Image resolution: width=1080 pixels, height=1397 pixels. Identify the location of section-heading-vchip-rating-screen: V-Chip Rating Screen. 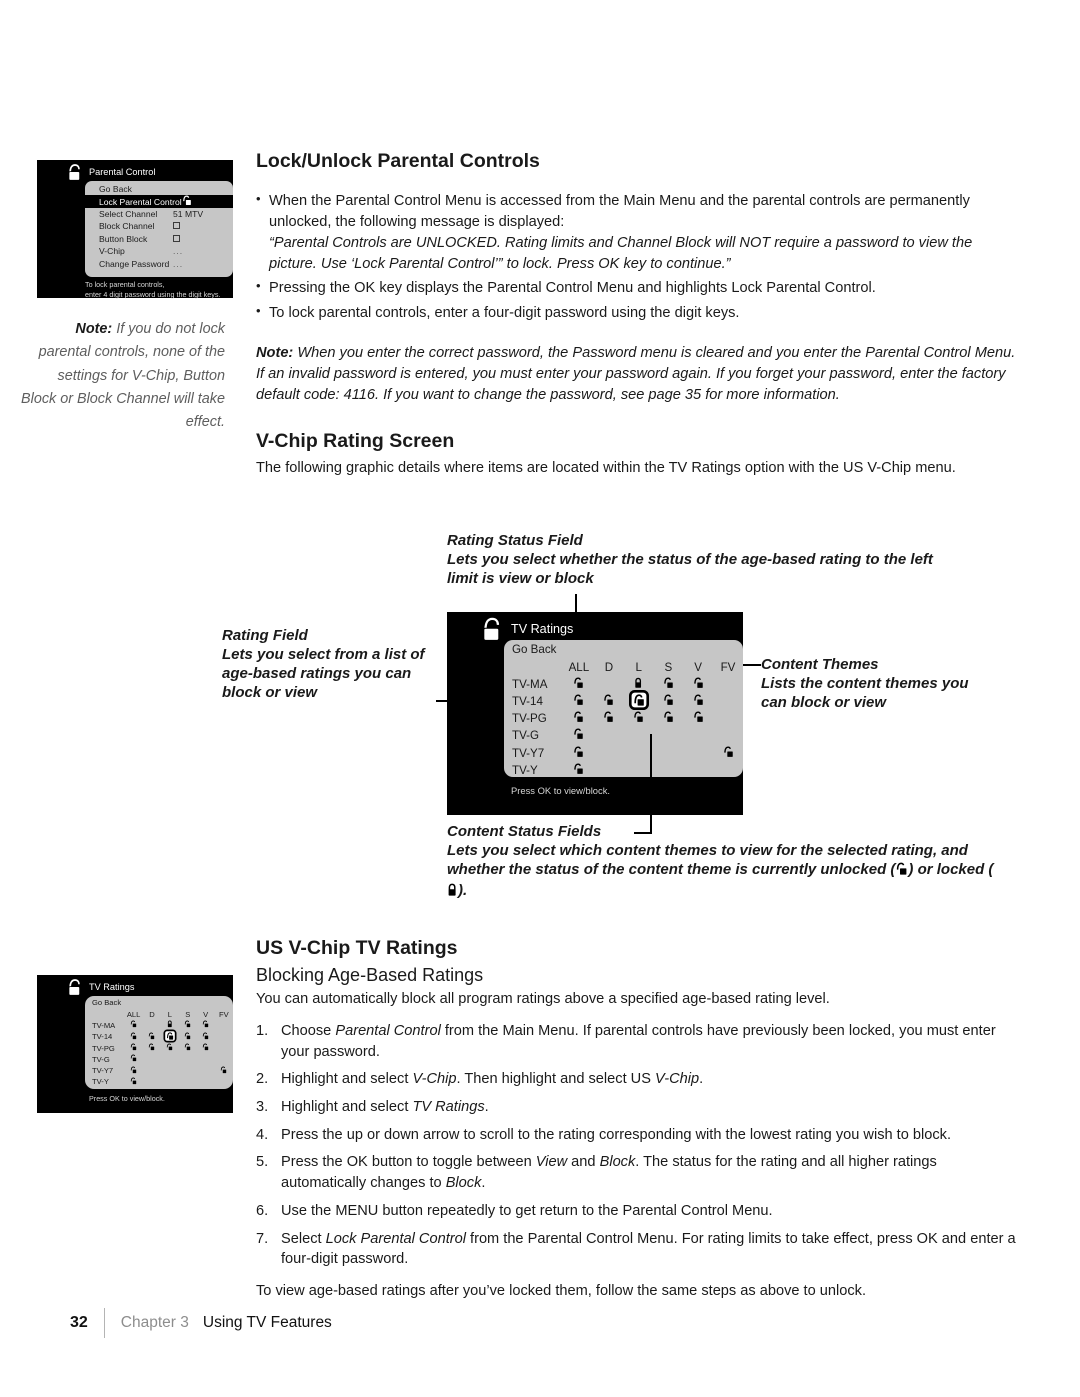
(355, 440).